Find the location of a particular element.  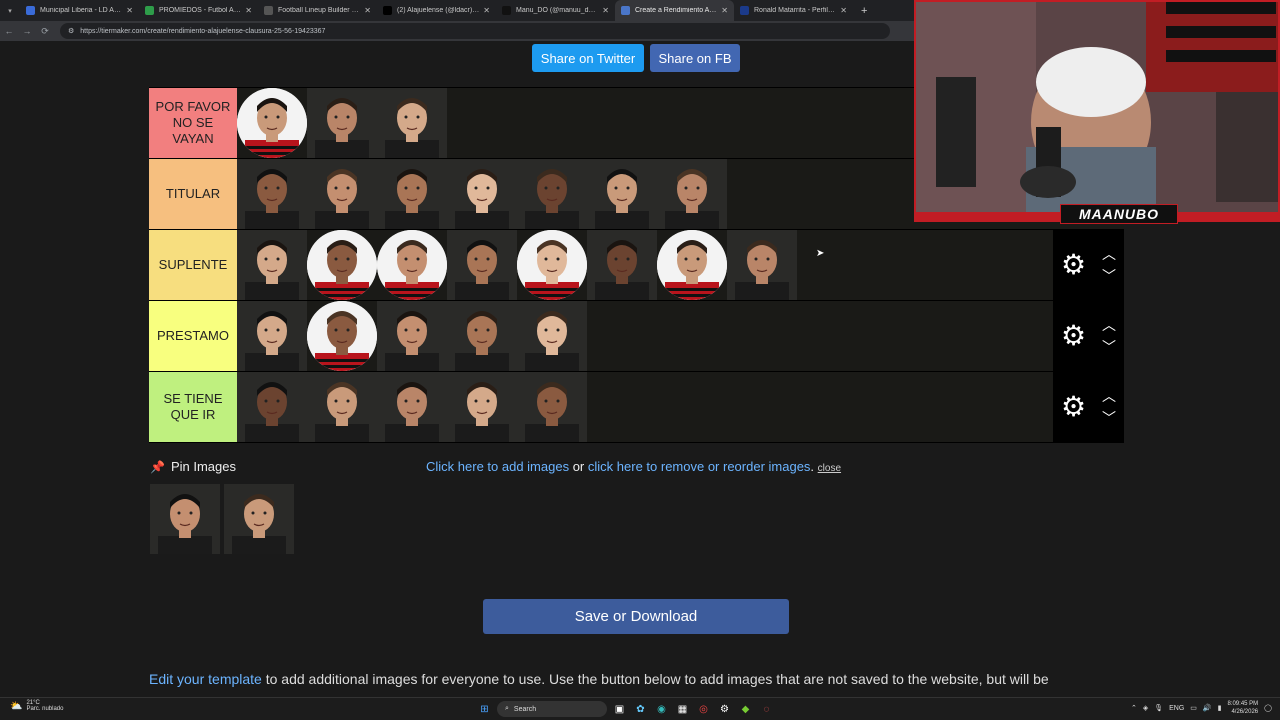

tier-label: SUPLENTE is located at coordinates (193, 265).